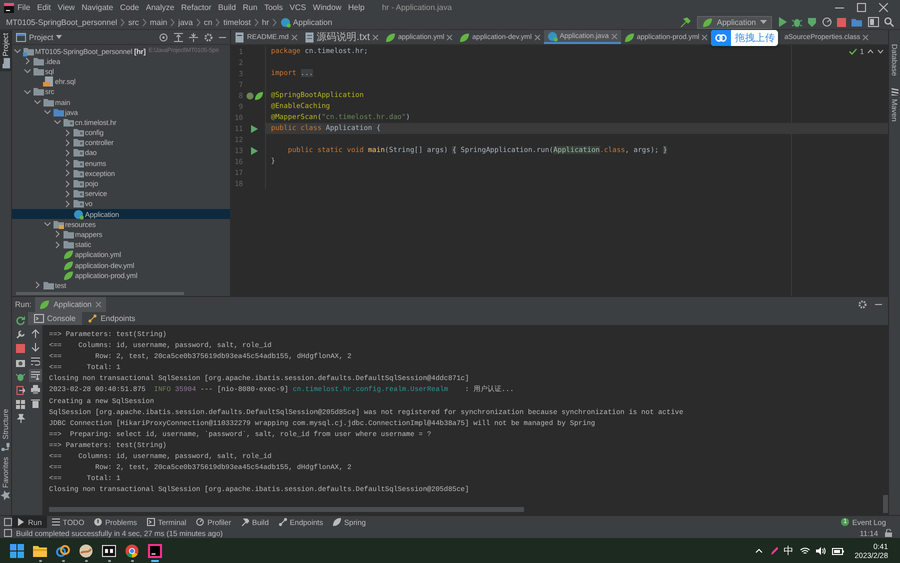 This screenshot has height=563, width=900. What do you see at coordinates (744, 38) in the screenshot?
I see `upload-popup: 拖拽上传` at bounding box center [744, 38].